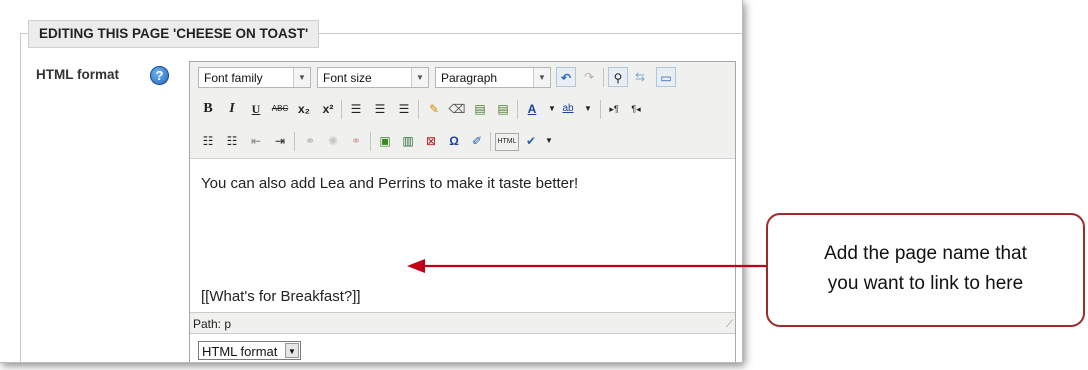 The image size is (1088, 370). Describe the element at coordinates (477, 141) in the screenshot. I see `edit-icon: ✐` at that location.